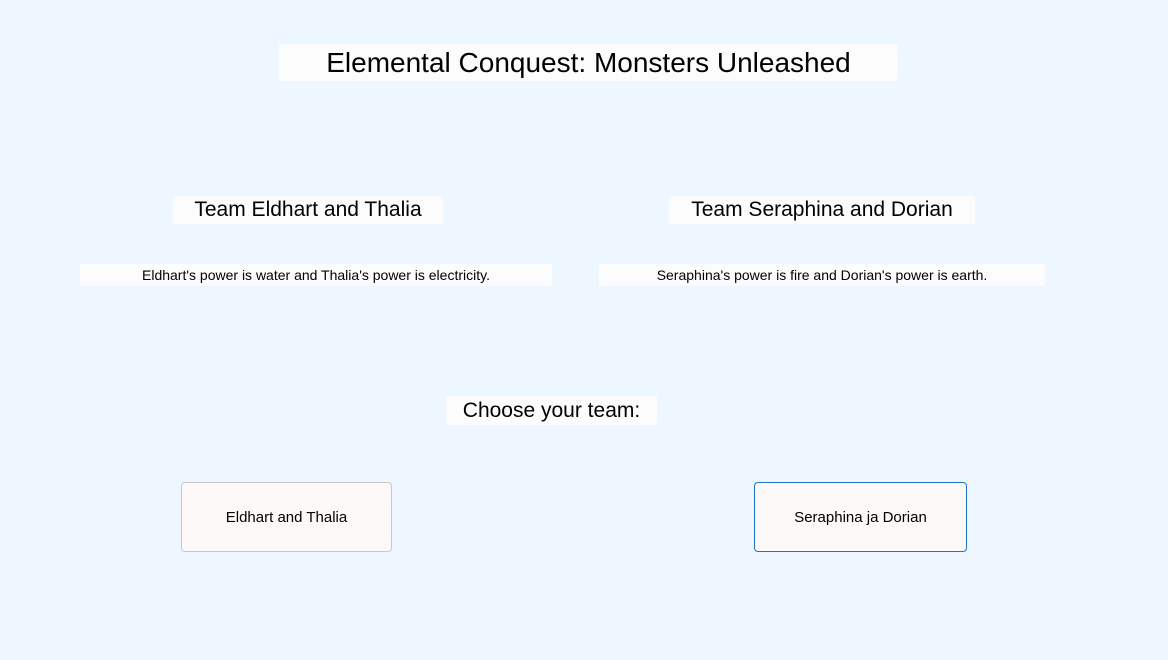 This screenshot has height=660, width=1168. I want to click on choose-eldhart-thalia-button: Eldhart and Thalia, so click(286, 517).